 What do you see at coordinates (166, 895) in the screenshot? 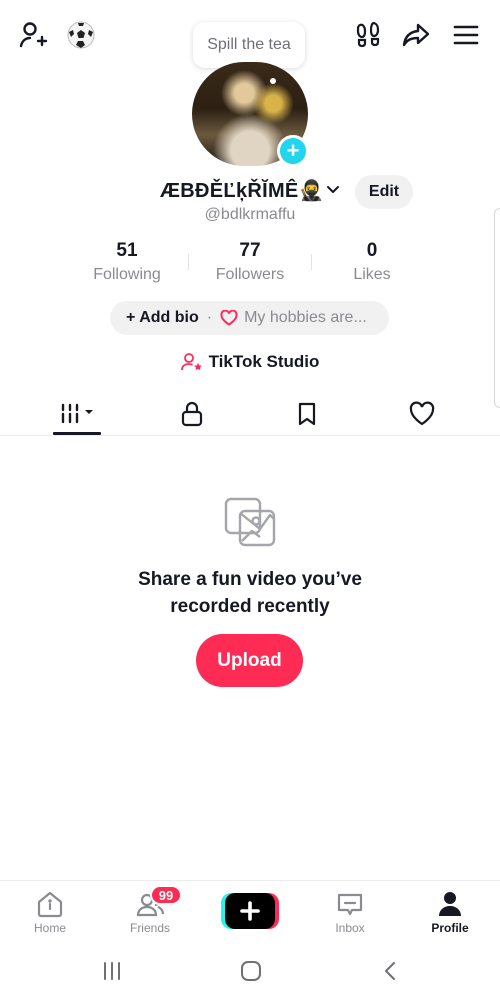
I see `friends-notification-badge: 99` at bounding box center [166, 895].